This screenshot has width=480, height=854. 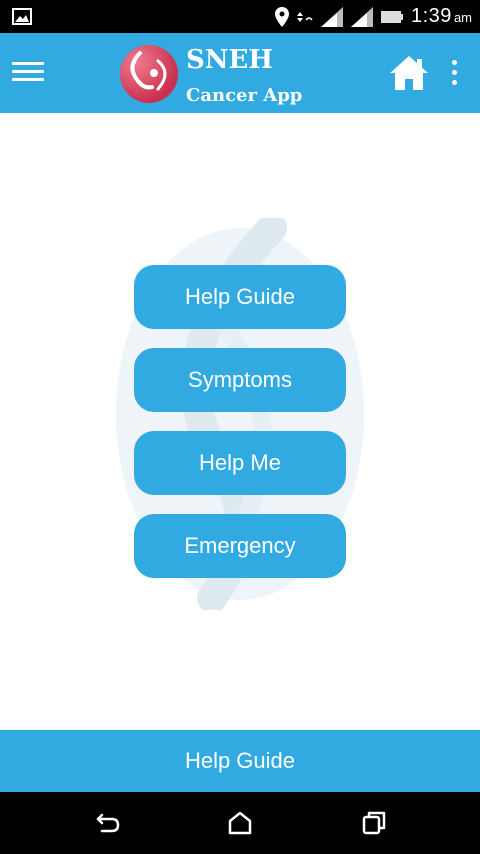 I want to click on menu-icon, so click(x=28, y=71).